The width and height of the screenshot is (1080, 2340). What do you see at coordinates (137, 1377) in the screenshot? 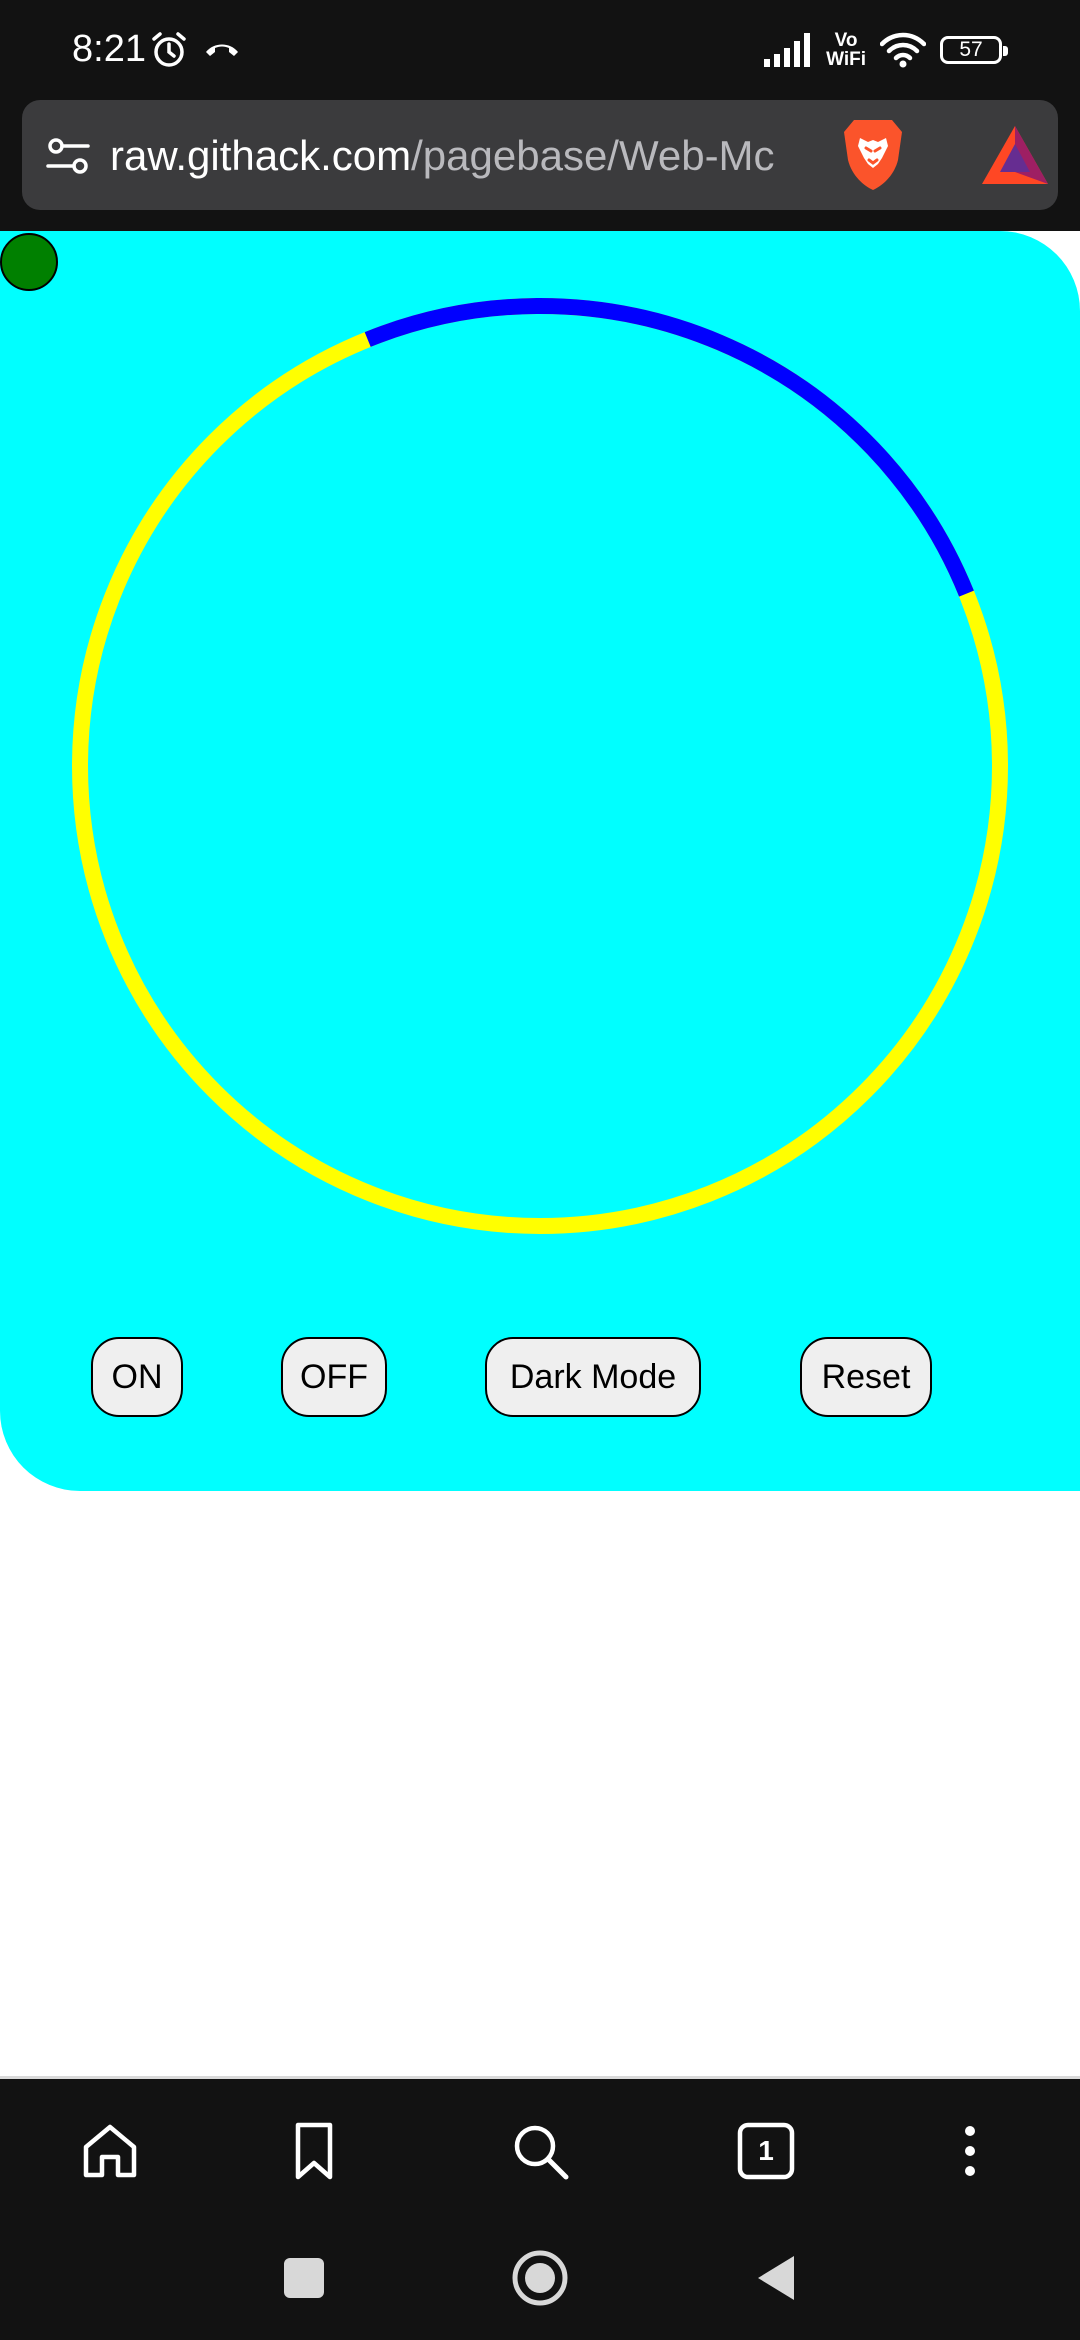
I see `on-button: ON` at bounding box center [137, 1377].